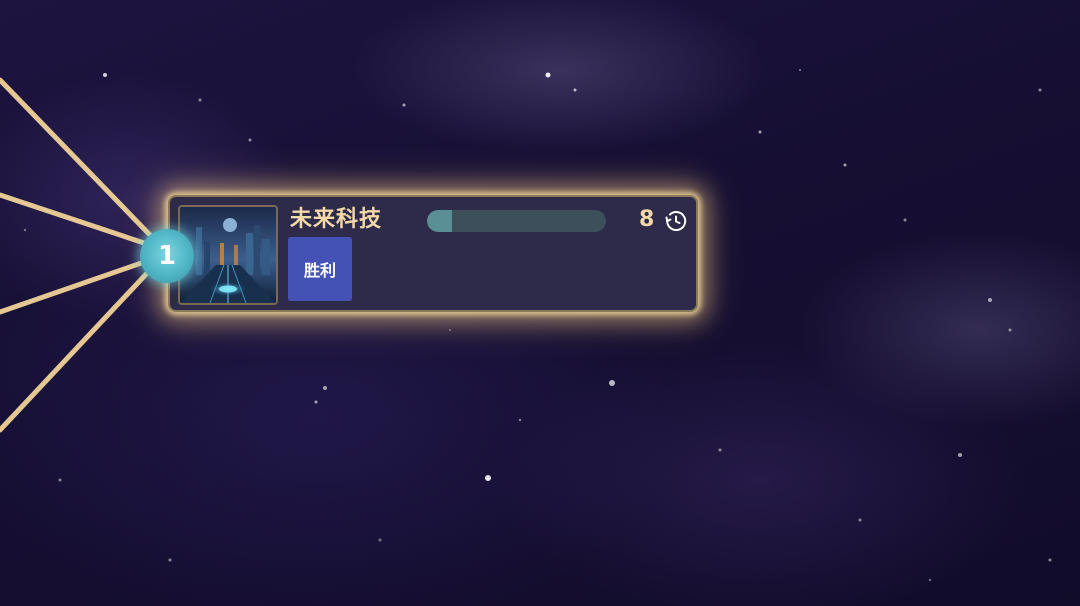 The image size is (1080, 606). What do you see at coordinates (647, 219) in the screenshot?
I see `turn-count: 8` at bounding box center [647, 219].